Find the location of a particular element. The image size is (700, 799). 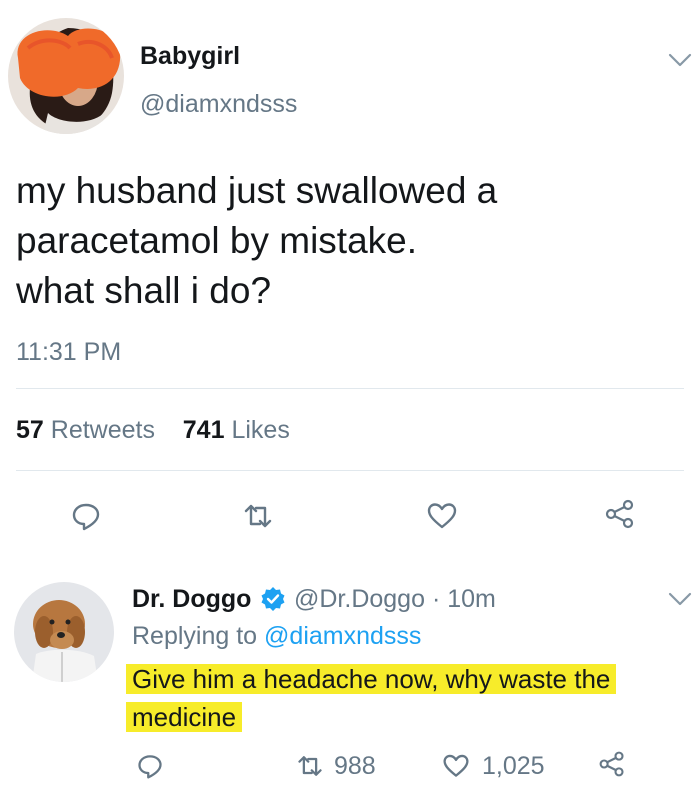

reply-text-line-1: Give him a headache now, why waste the is located at coordinates (371, 679).